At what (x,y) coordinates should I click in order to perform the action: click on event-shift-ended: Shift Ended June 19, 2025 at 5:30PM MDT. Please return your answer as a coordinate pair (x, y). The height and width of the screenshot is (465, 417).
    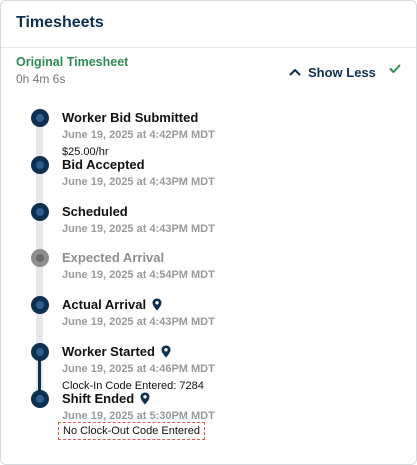
    Looking at the image, I should click on (138, 406).